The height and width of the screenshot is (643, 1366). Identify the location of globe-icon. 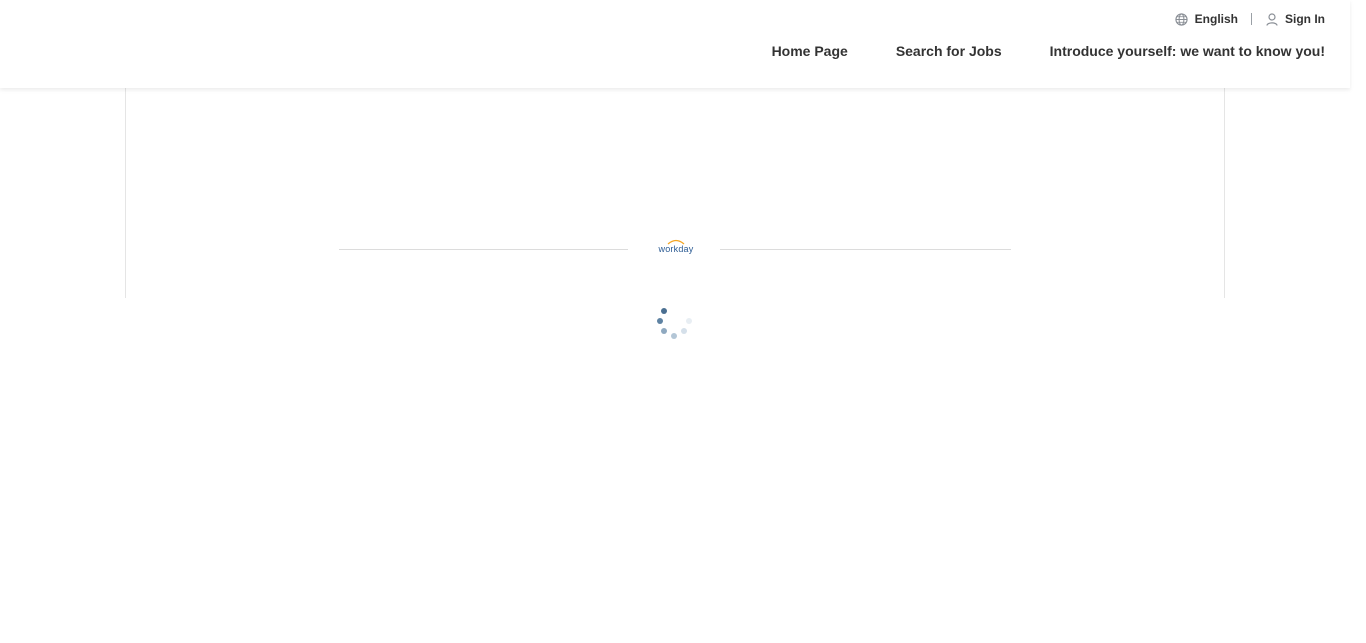
(1181, 19).